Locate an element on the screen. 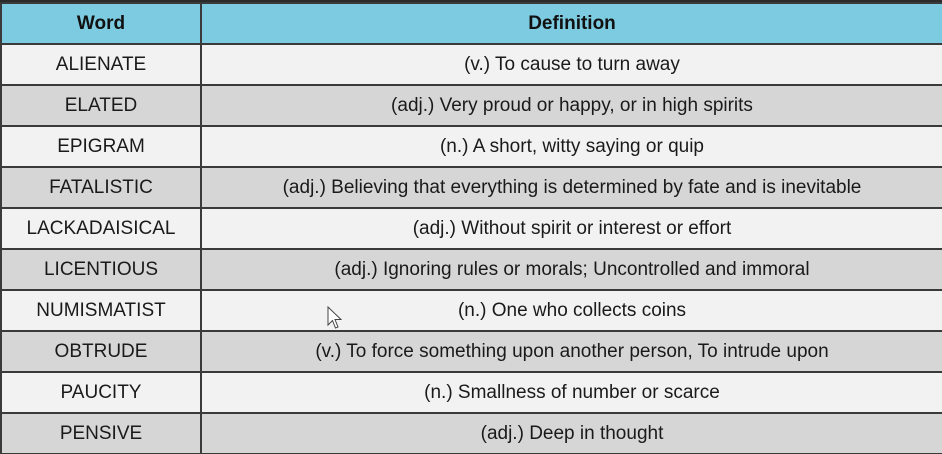 This screenshot has height=454, width=942. row-6-word: LICENTIOUS is located at coordinates (101, 269).